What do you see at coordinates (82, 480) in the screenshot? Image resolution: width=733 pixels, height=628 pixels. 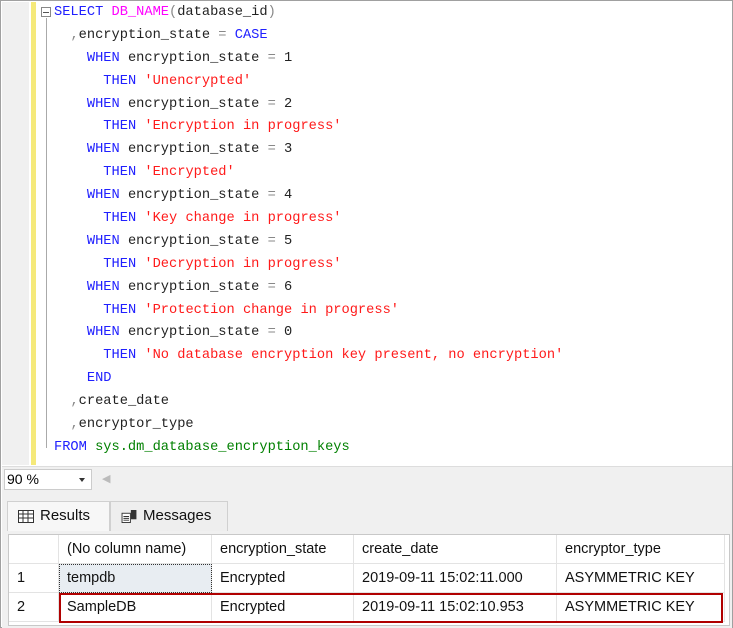 I see `chevron-down-icon` at bounding box center [82, 480].